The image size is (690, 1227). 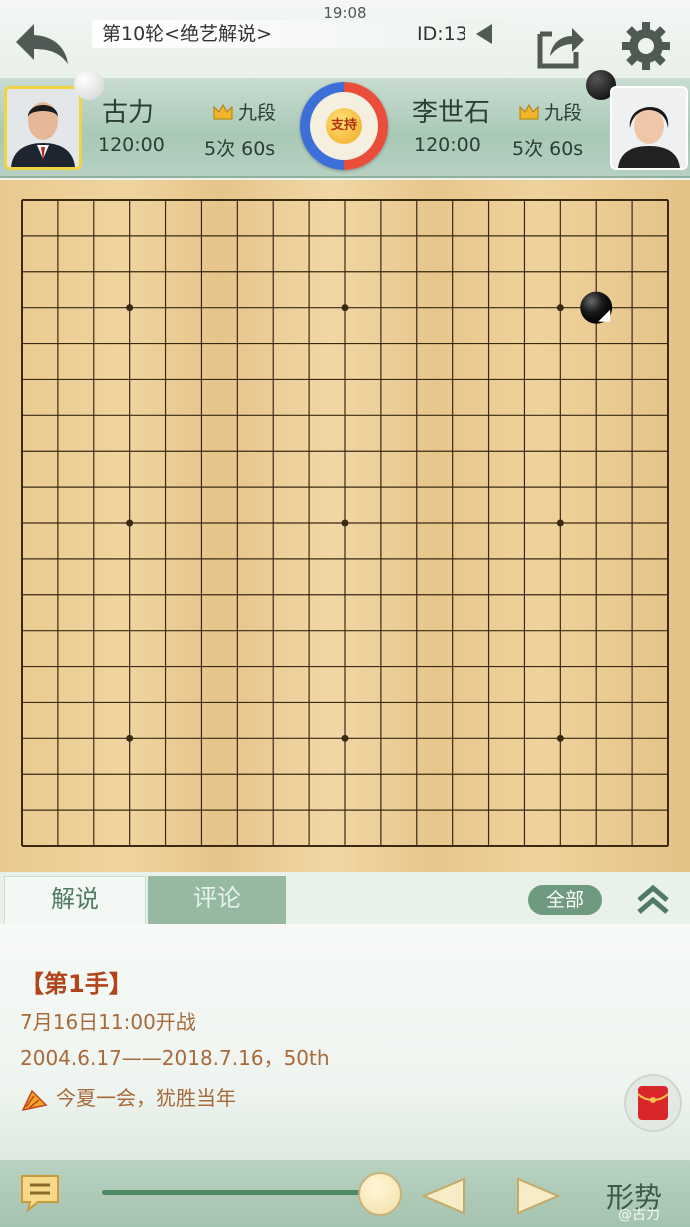 I want to click on player-left-name: 古力, so click(x=128, y=113).